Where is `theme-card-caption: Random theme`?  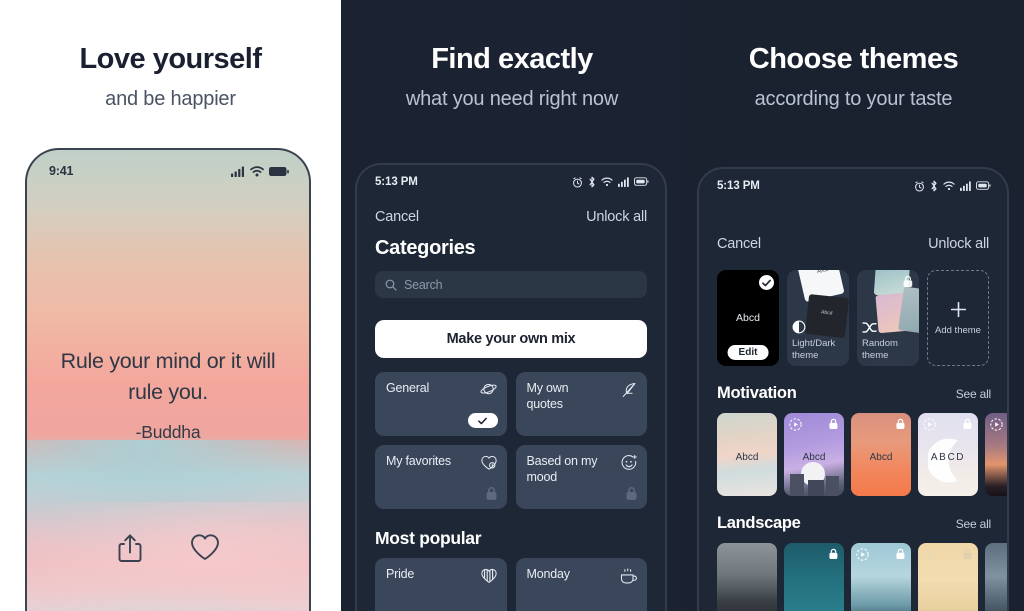
theme-card-caption: Random theme is located at coordinates (880, 349).